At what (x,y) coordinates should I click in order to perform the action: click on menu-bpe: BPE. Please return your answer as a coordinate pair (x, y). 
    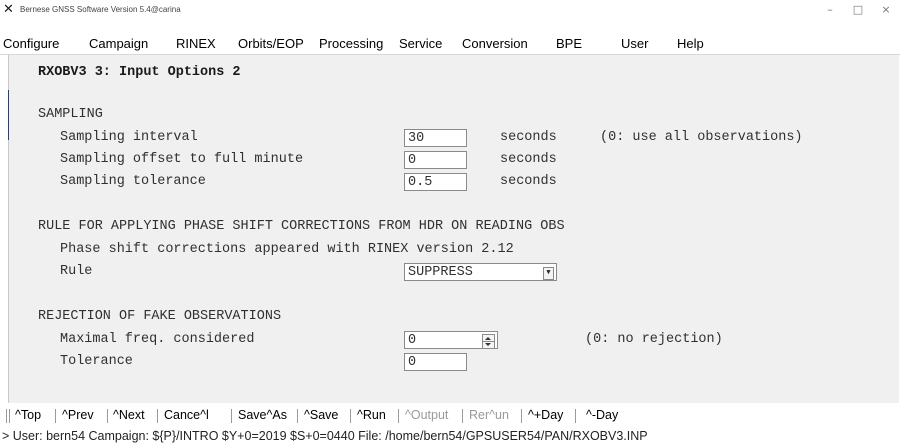
    Looking at the image, I should click on (569, 43).